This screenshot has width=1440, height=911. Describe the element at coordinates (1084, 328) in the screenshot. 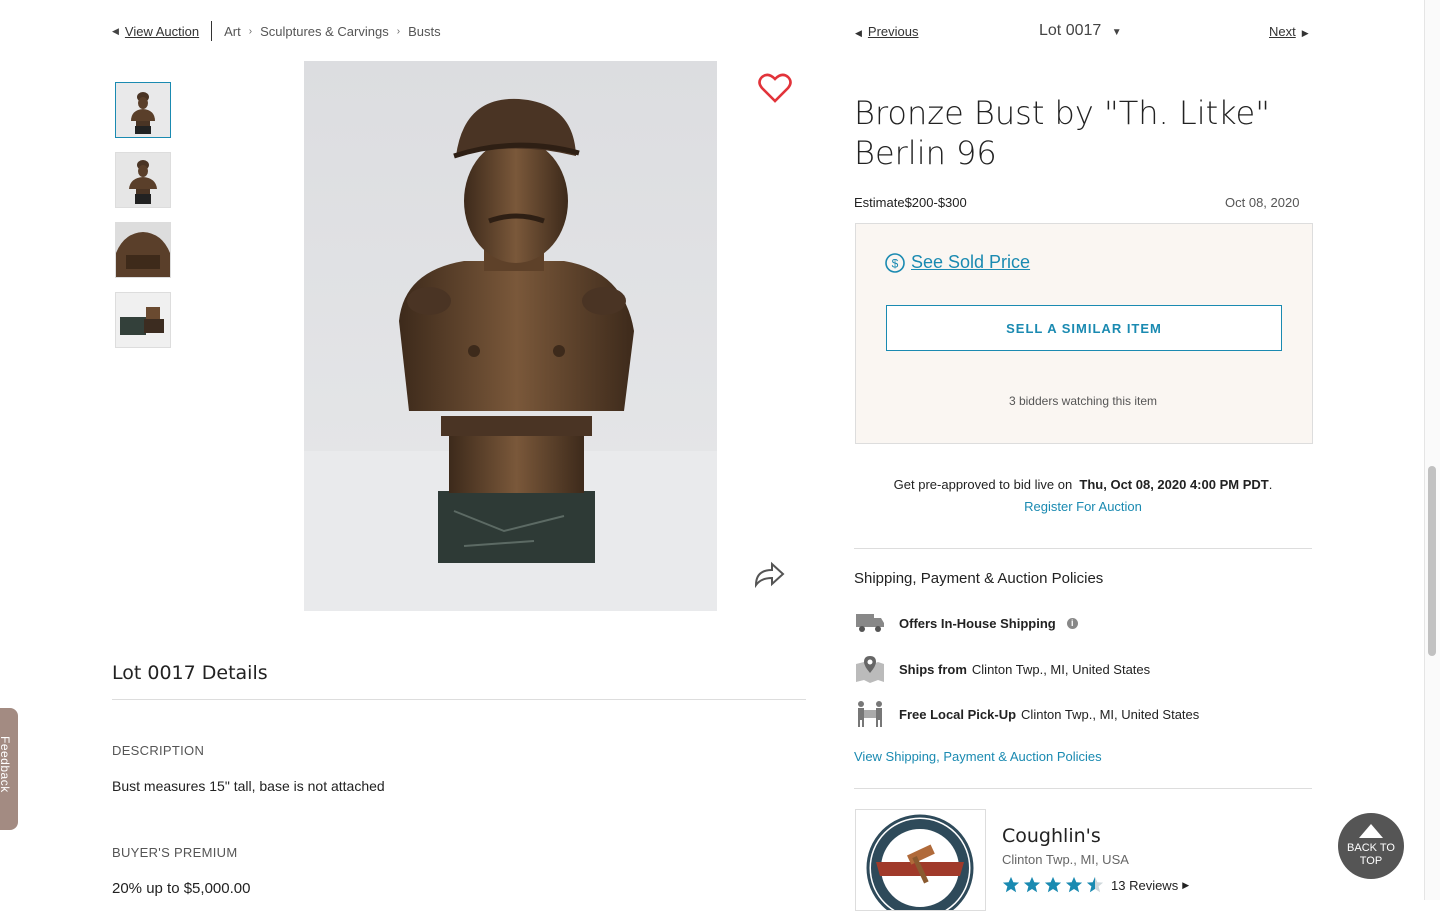

I see `sell-similar-item-button: SELL A SIMILAR ITEM` at that location.